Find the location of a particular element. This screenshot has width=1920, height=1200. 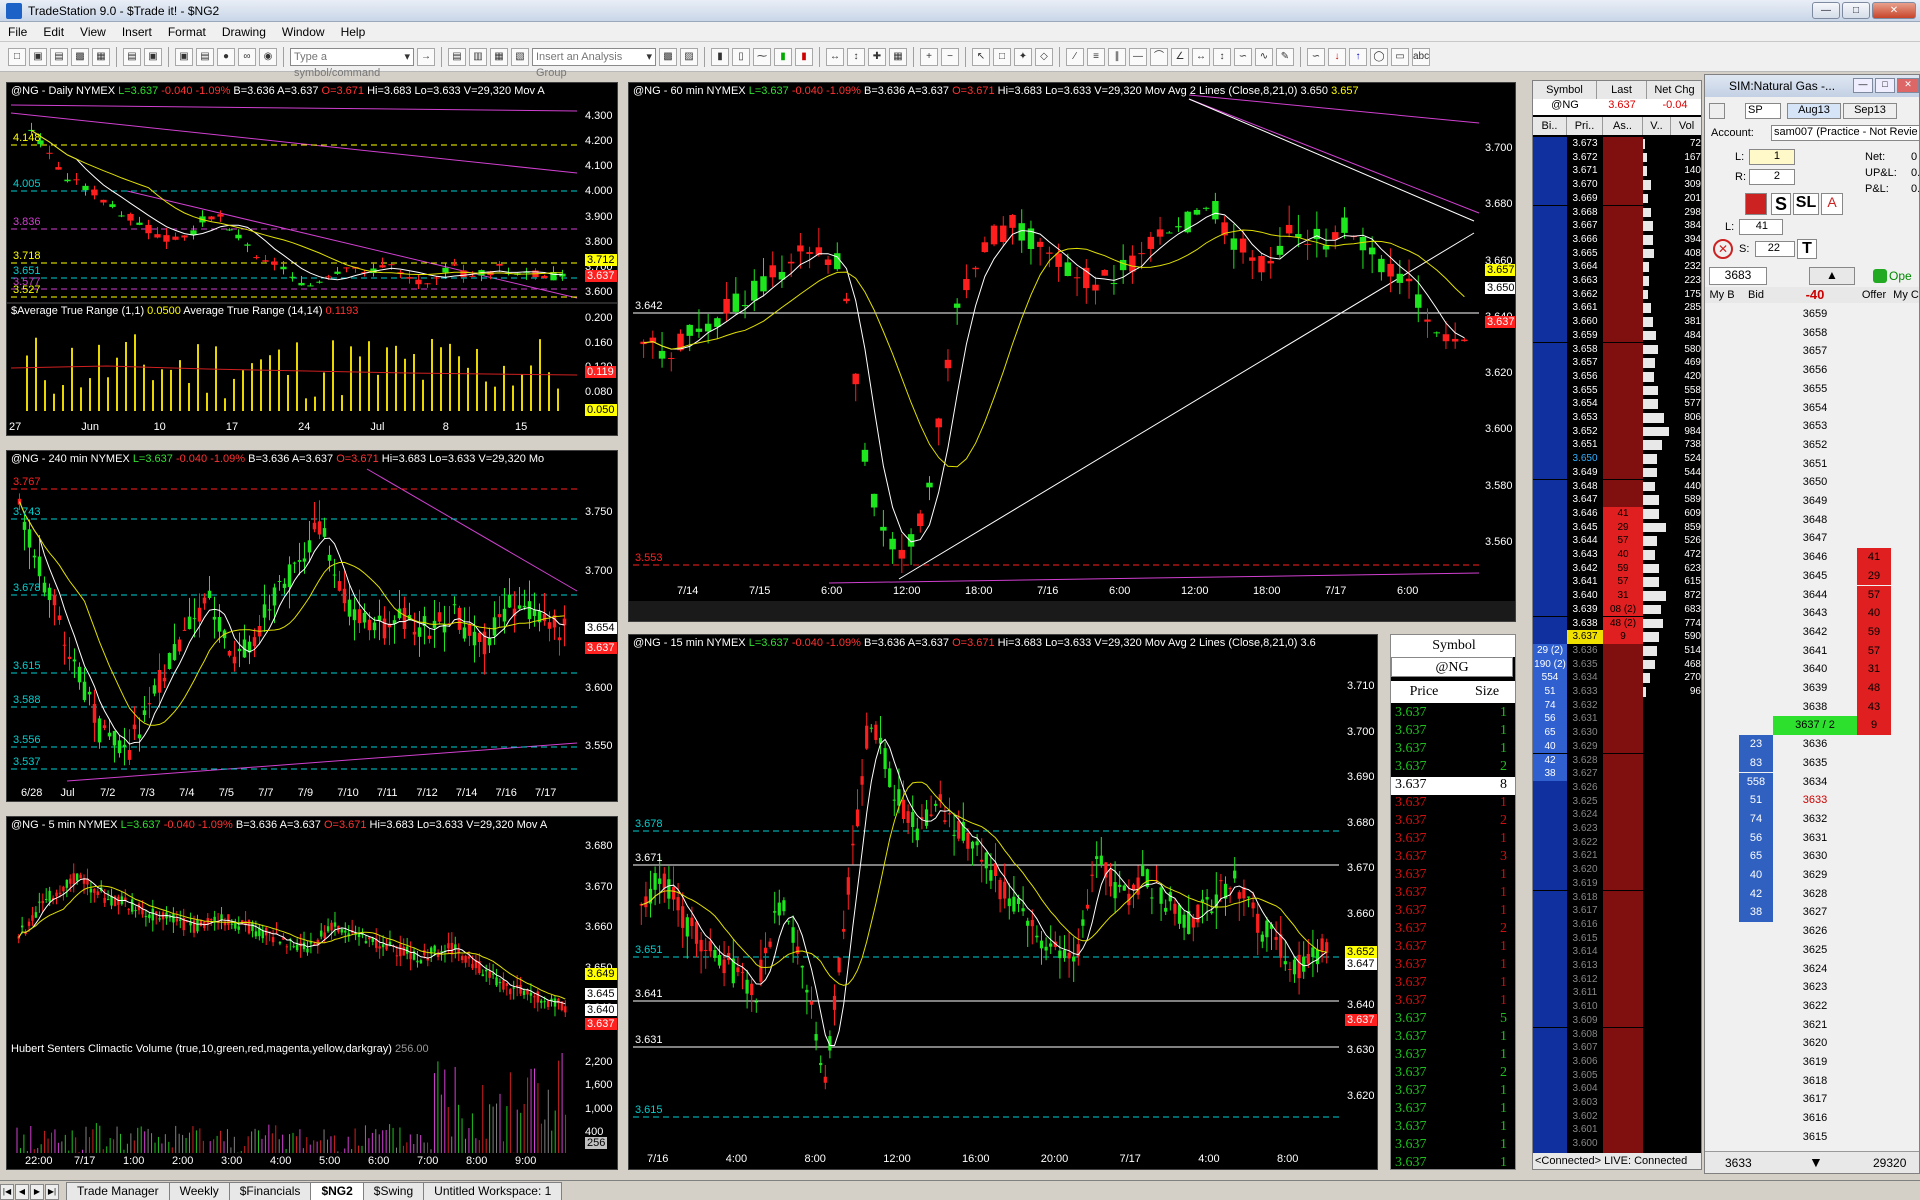

candle-icon: ▯ is located at coordinates (741, 56).